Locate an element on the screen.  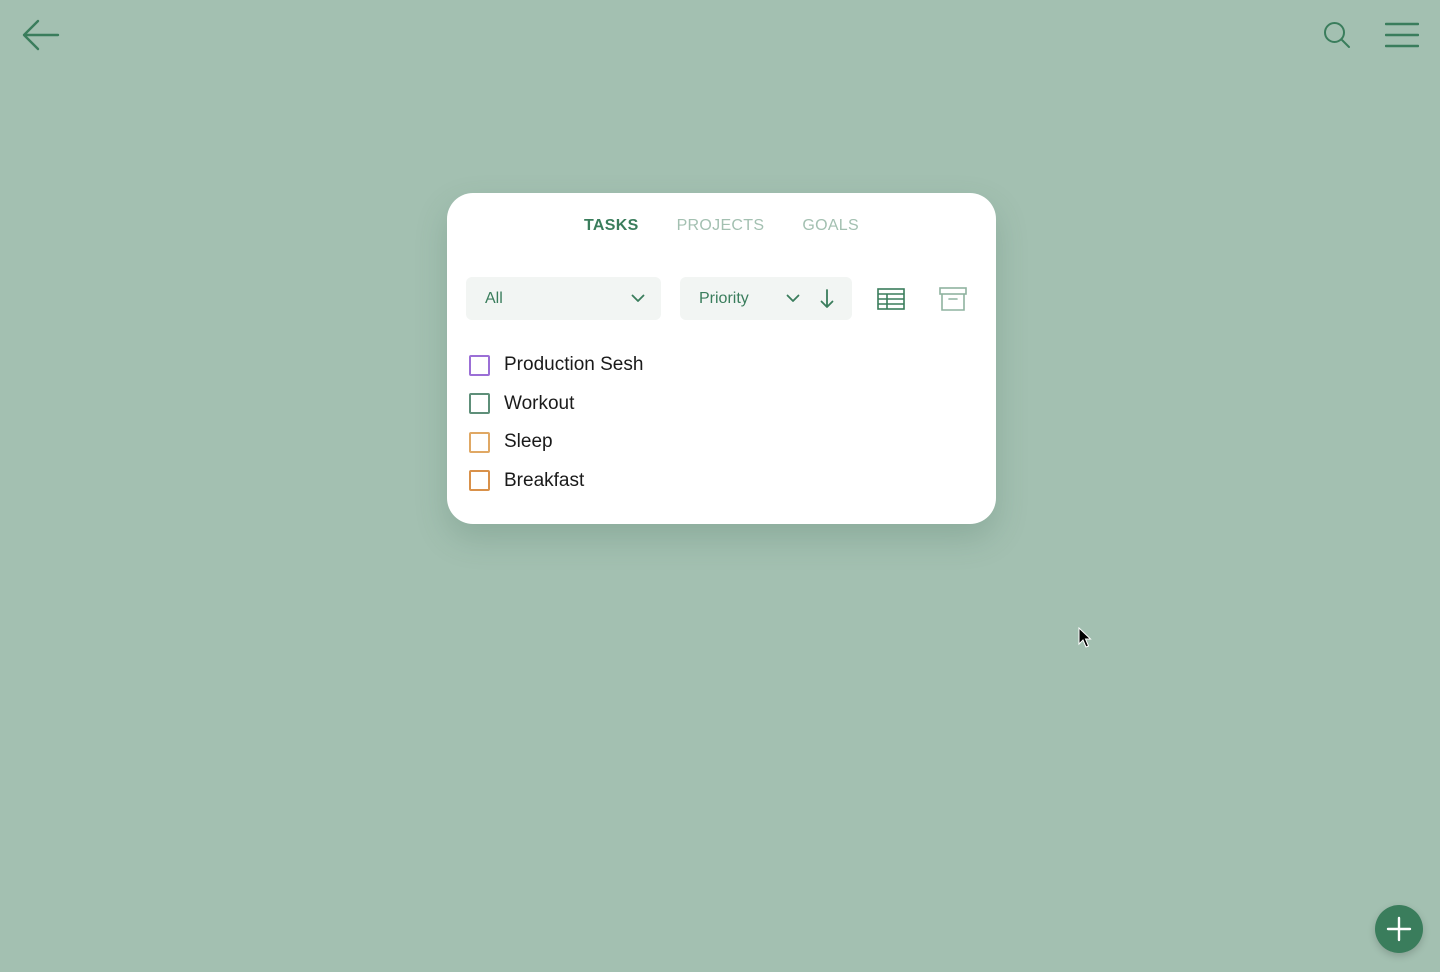
filter-dropdown: All is located at coordinates (563, 298).